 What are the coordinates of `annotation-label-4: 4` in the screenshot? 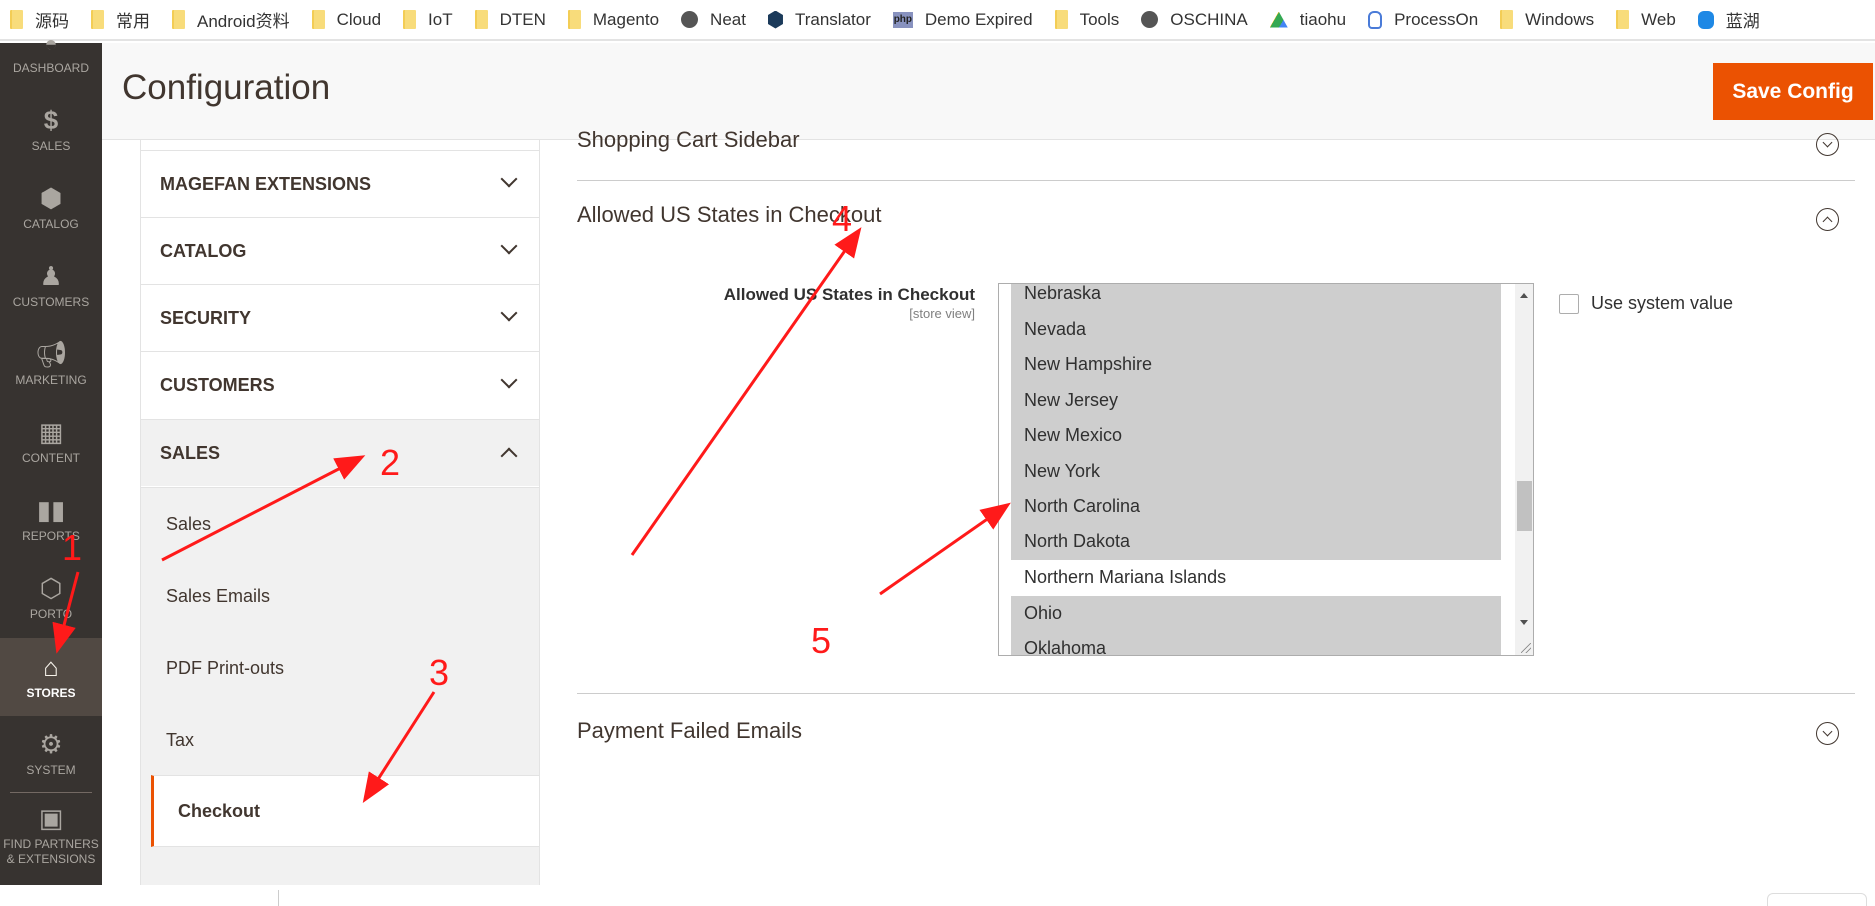 It's located at (842, 218).